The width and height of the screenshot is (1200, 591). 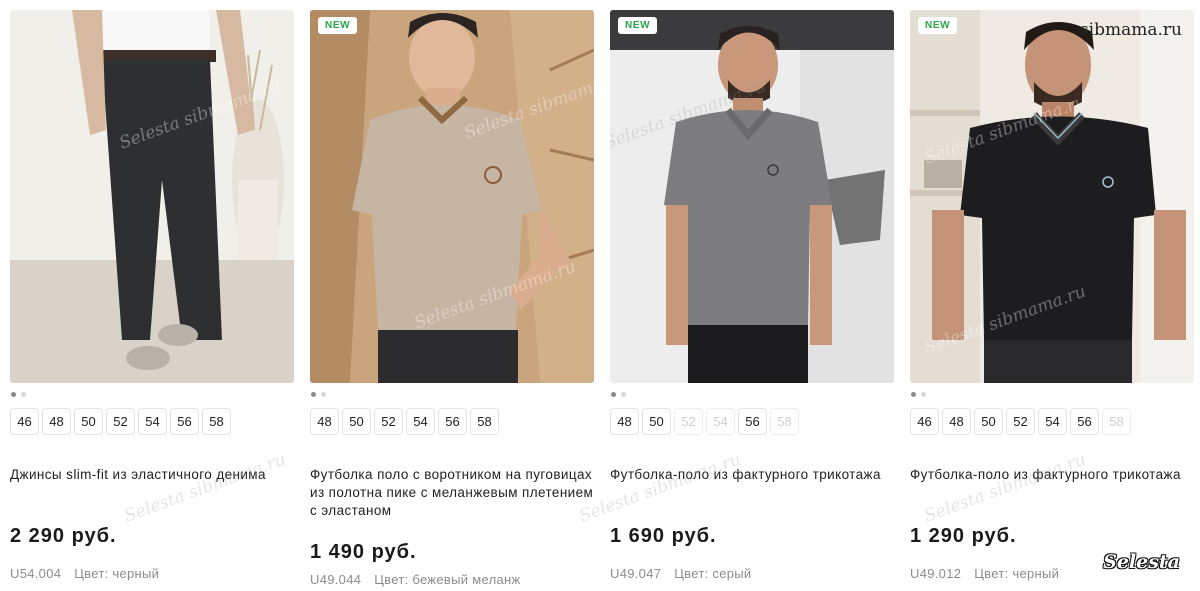 What do you see at coordinates (963, 536) in the screenshot?
I see `product-price: 1 290 руб.` at bounding box center [963, 536].